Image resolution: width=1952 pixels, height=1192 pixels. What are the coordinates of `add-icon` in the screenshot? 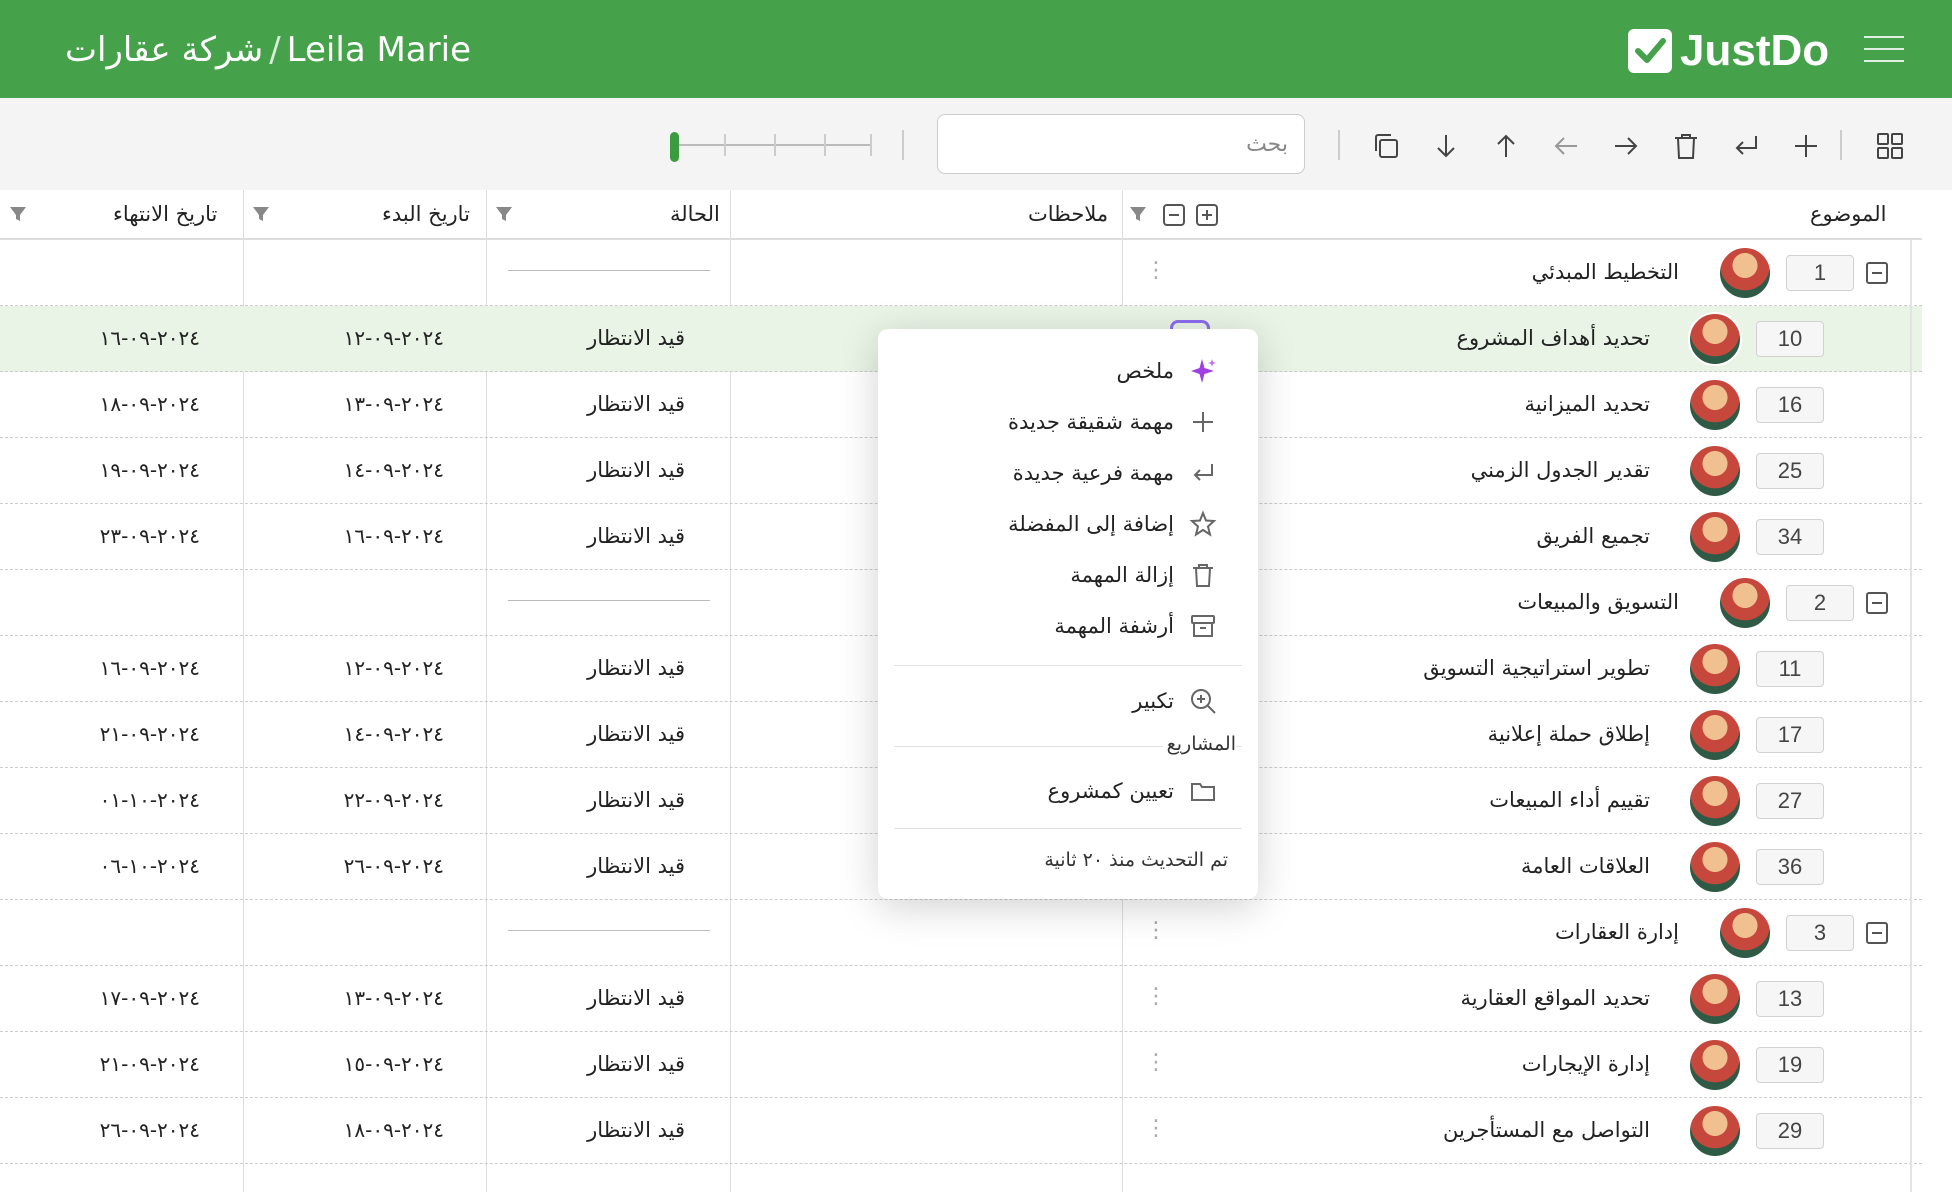 It's located at (1806, 146).